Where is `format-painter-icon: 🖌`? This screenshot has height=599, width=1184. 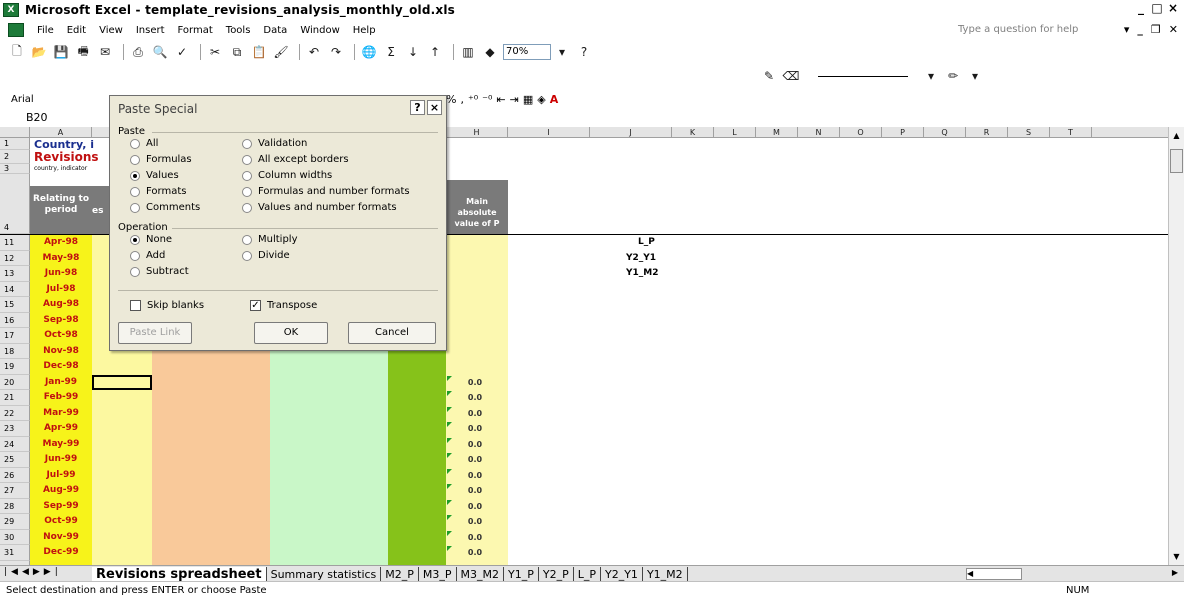 format-painter-icon: 🖌 is located at coordinates (281, 52).